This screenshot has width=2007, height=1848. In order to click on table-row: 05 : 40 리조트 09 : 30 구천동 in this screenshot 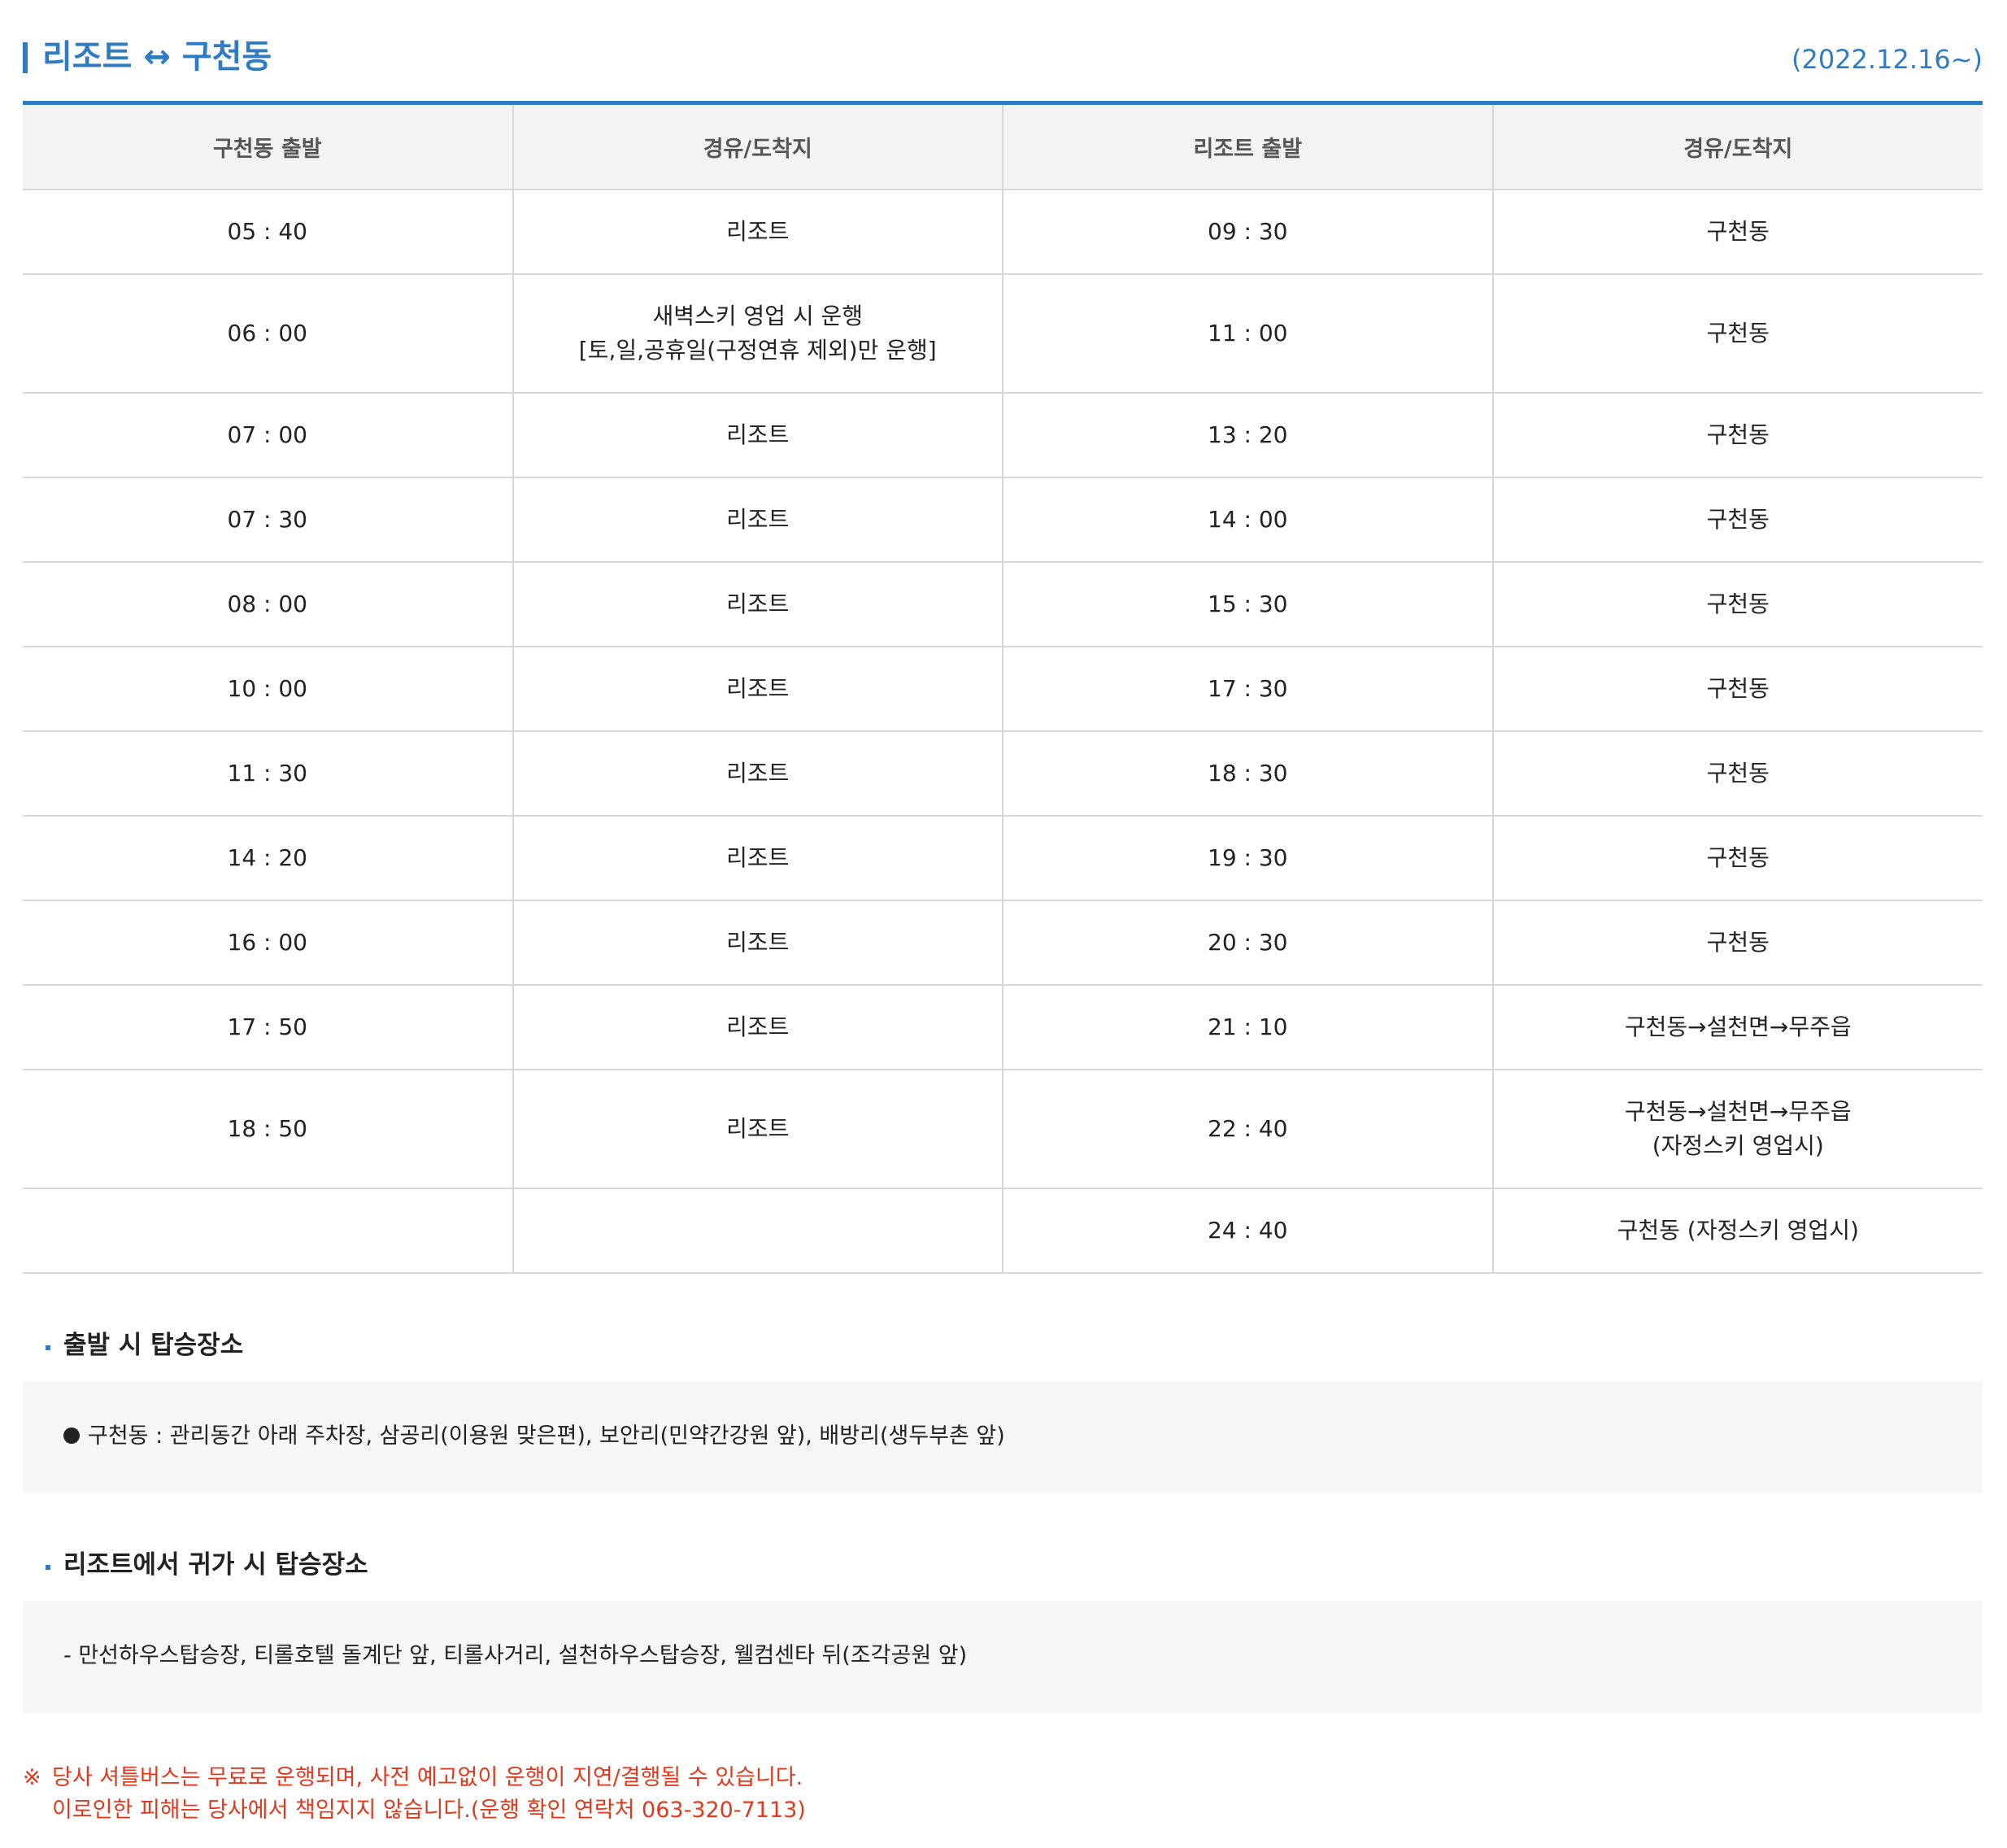, I will do `click(1003, 232)`.